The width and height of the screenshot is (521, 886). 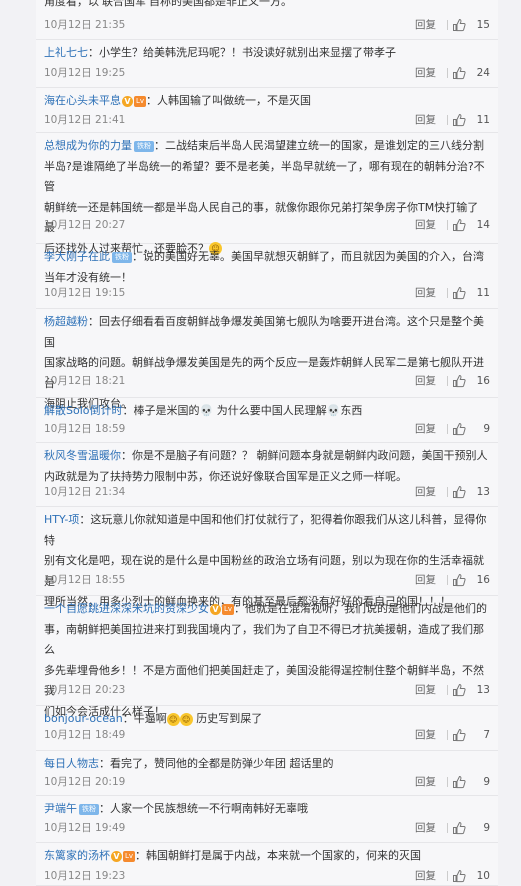 What do you see at coordinates (271, 690) in the screenshot?
I see `comment-meta: 10月12日 20:23 回复 13` at bounding box center [271, 690].